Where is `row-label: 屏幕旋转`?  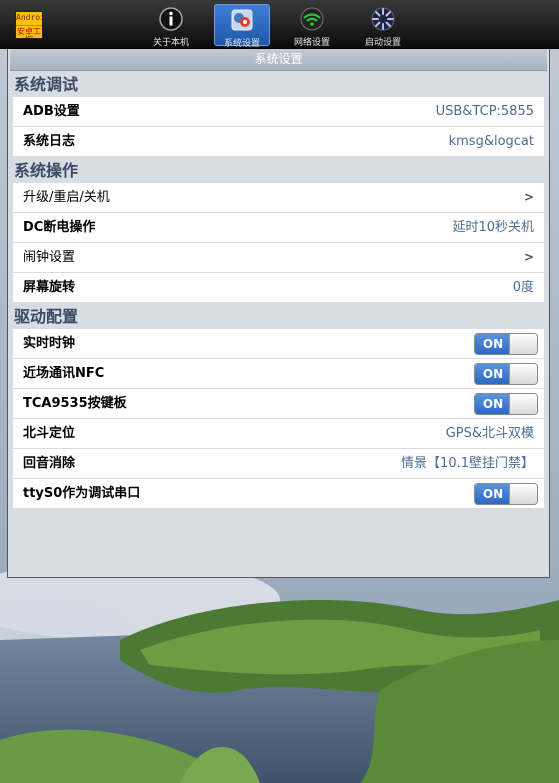 row-label: 屏幕旋转 is located at coordinates (49, 287).